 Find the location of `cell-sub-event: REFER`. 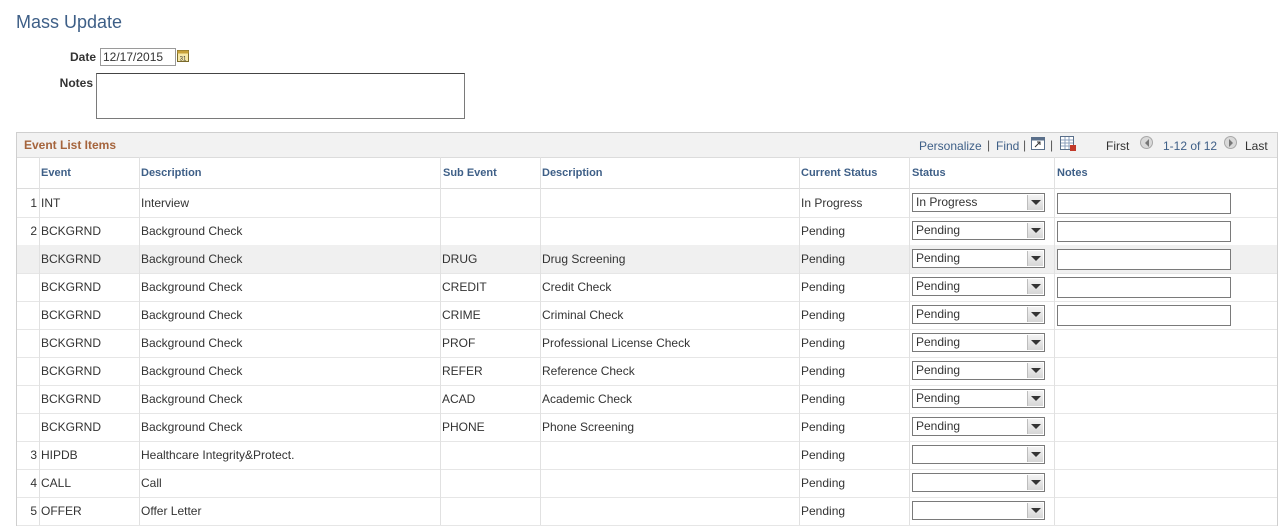

cell-sub-event: REFER is located at coordinates (462, 371).